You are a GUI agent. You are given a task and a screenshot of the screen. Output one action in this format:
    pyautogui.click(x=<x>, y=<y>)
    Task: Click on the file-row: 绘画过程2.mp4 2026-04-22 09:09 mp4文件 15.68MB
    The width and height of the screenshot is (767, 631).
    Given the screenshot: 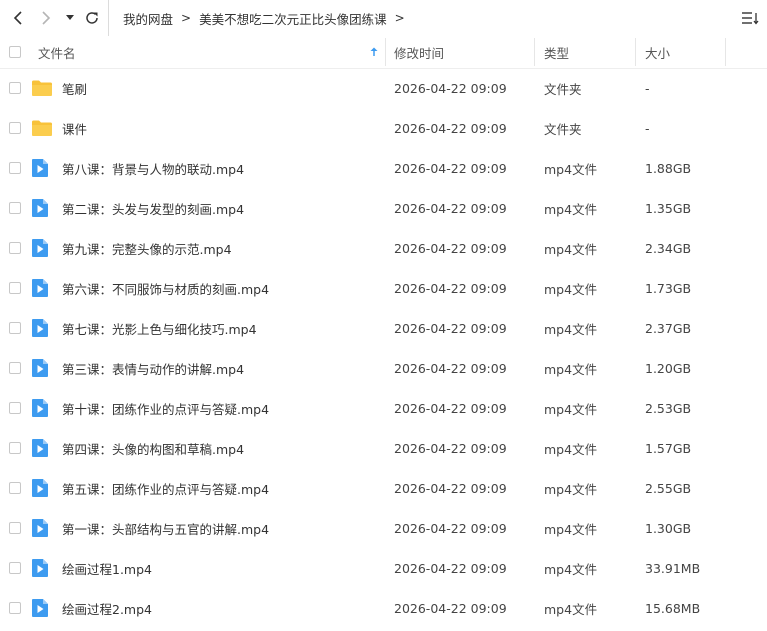 What is the action you would take?
    pyautogui.click(x=383, y=608)
    